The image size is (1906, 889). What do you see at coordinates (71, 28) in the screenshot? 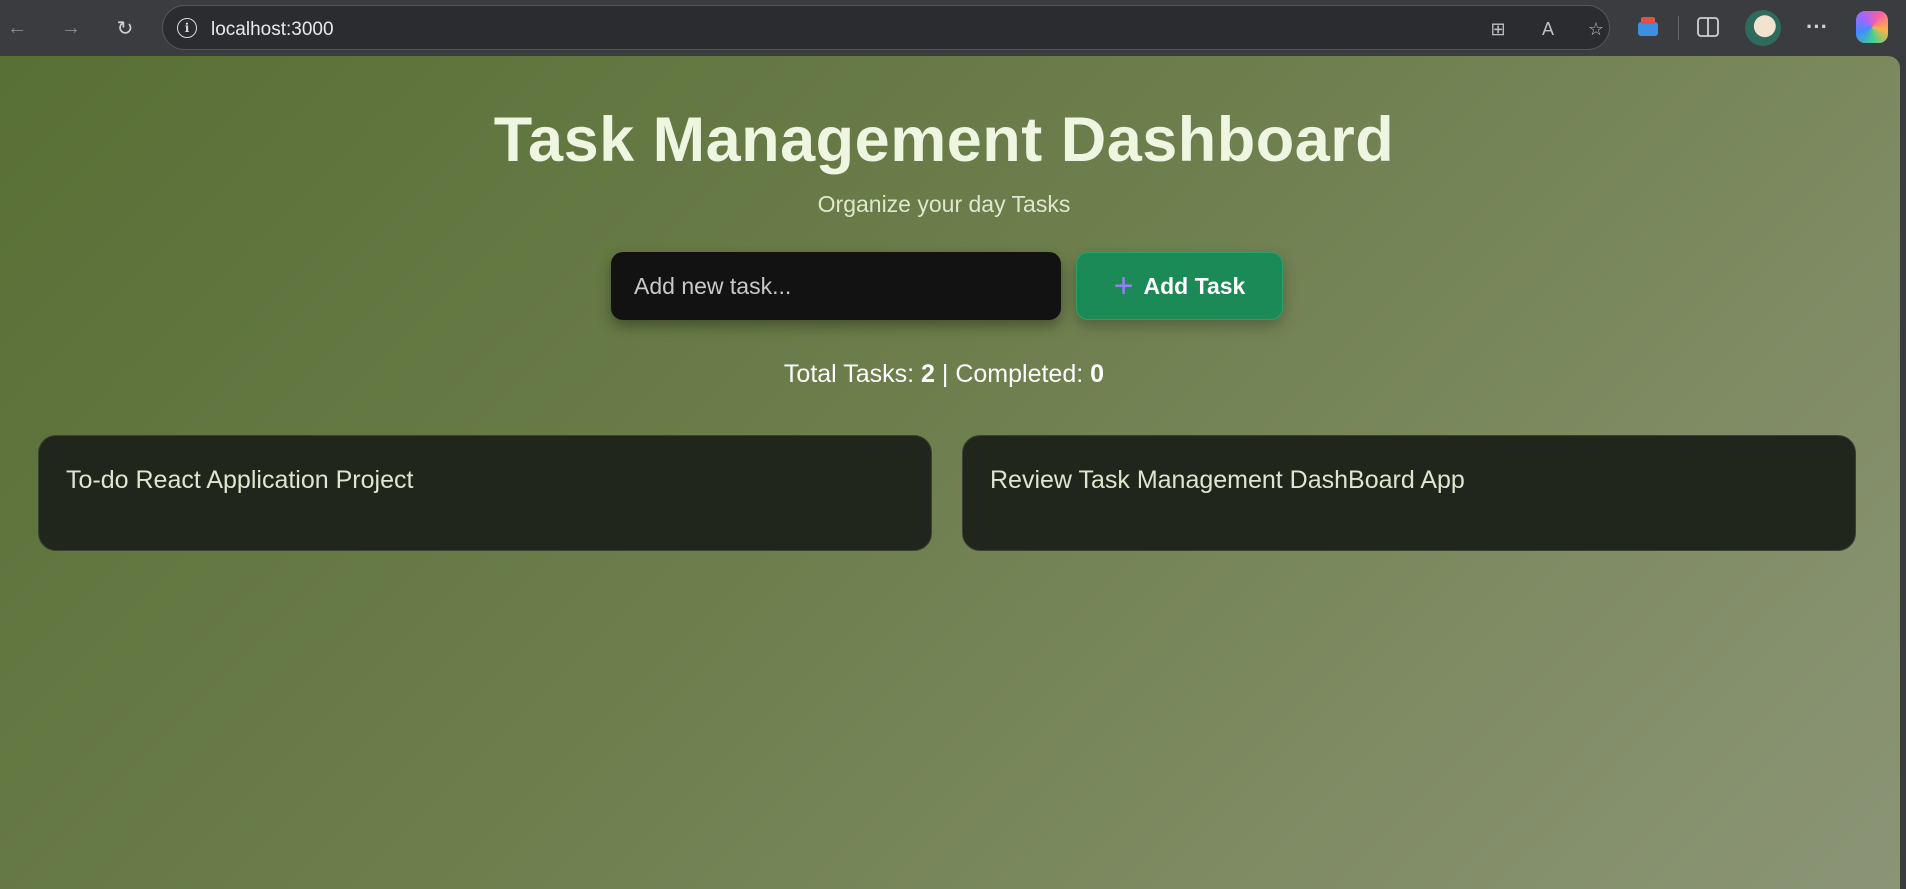
I see `forward-icon: →` at bounding box center [71, 28].